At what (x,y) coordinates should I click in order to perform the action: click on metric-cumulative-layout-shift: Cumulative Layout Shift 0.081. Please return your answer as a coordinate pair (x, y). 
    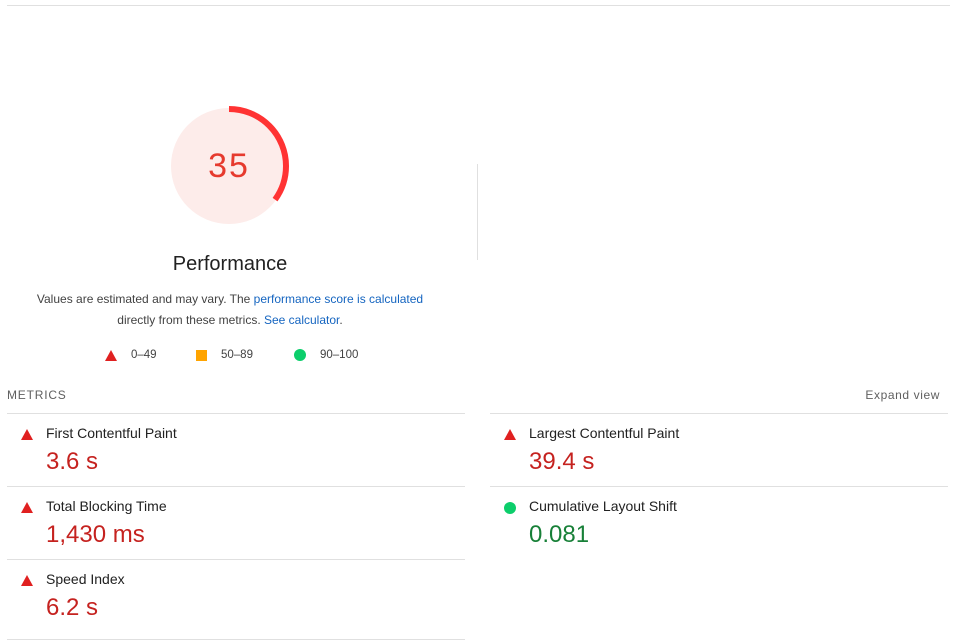
    Looking at the image, I should click on (719, 522).